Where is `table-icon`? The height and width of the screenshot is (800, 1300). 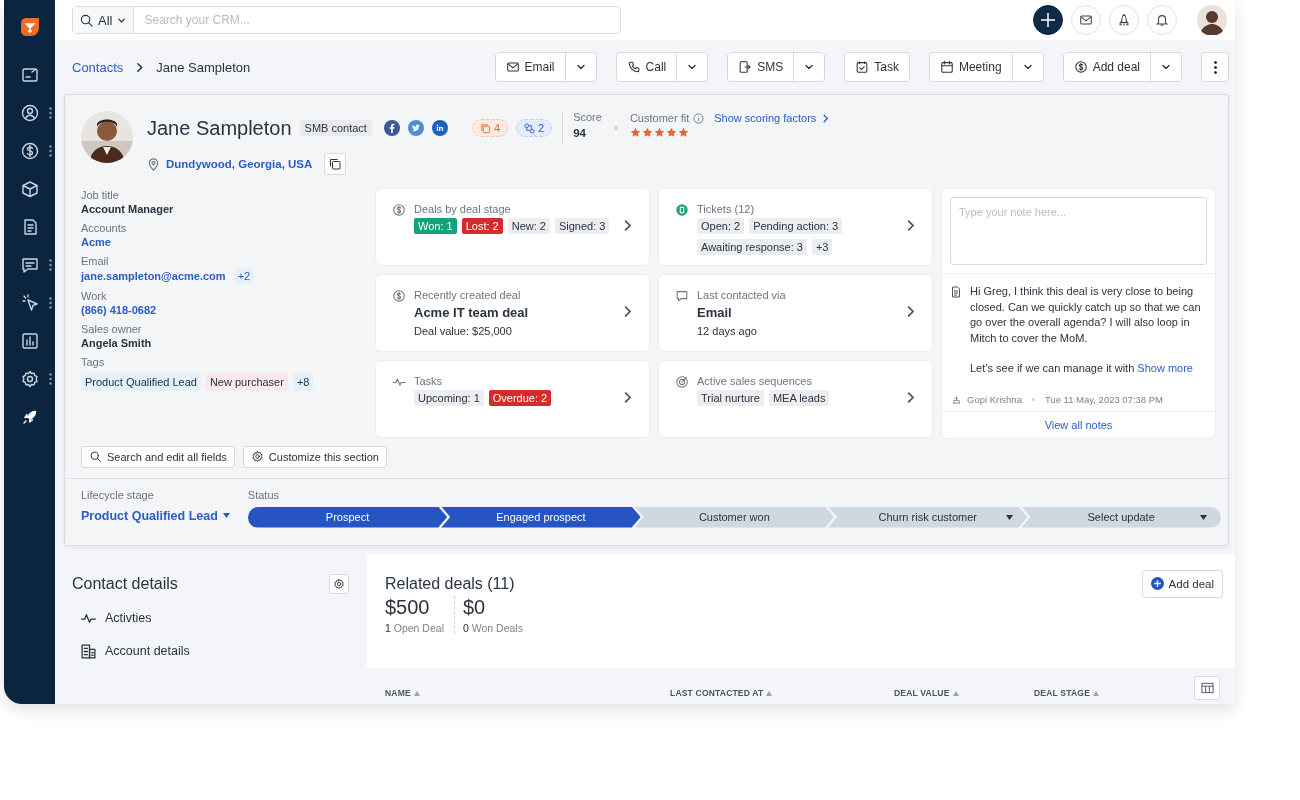
table-icon is located at coordinates (1207, 688).